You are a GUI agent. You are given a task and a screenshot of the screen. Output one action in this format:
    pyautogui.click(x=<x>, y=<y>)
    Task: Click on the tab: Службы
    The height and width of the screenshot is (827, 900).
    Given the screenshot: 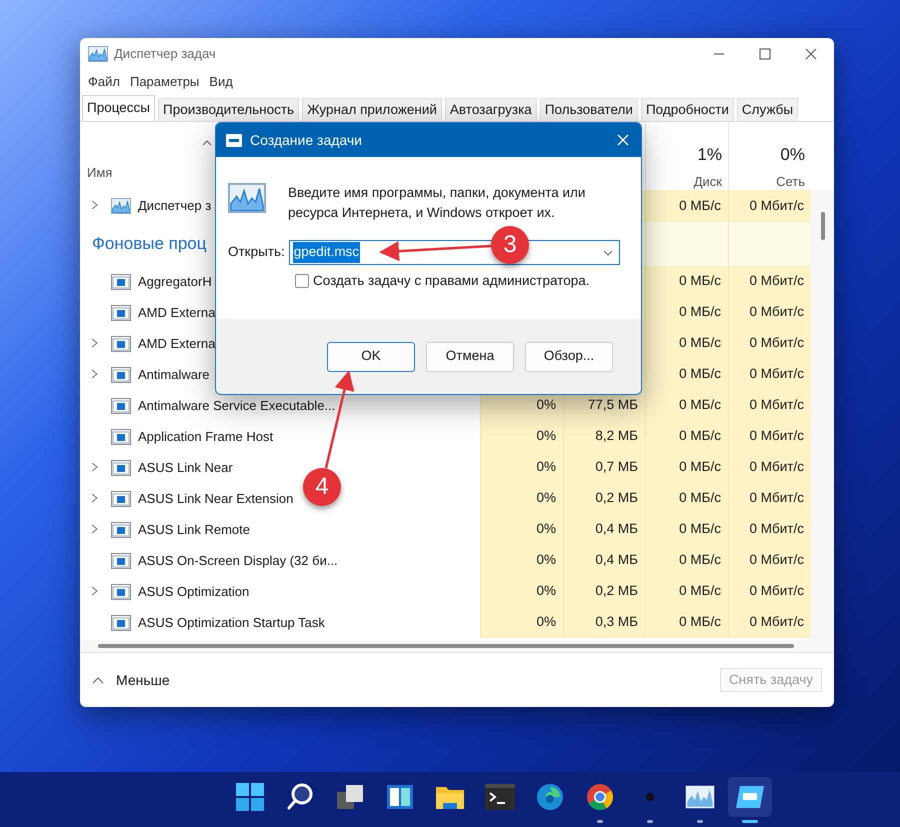 What is the action you would take?
    pyautogui.click(x=767, y=109)
    